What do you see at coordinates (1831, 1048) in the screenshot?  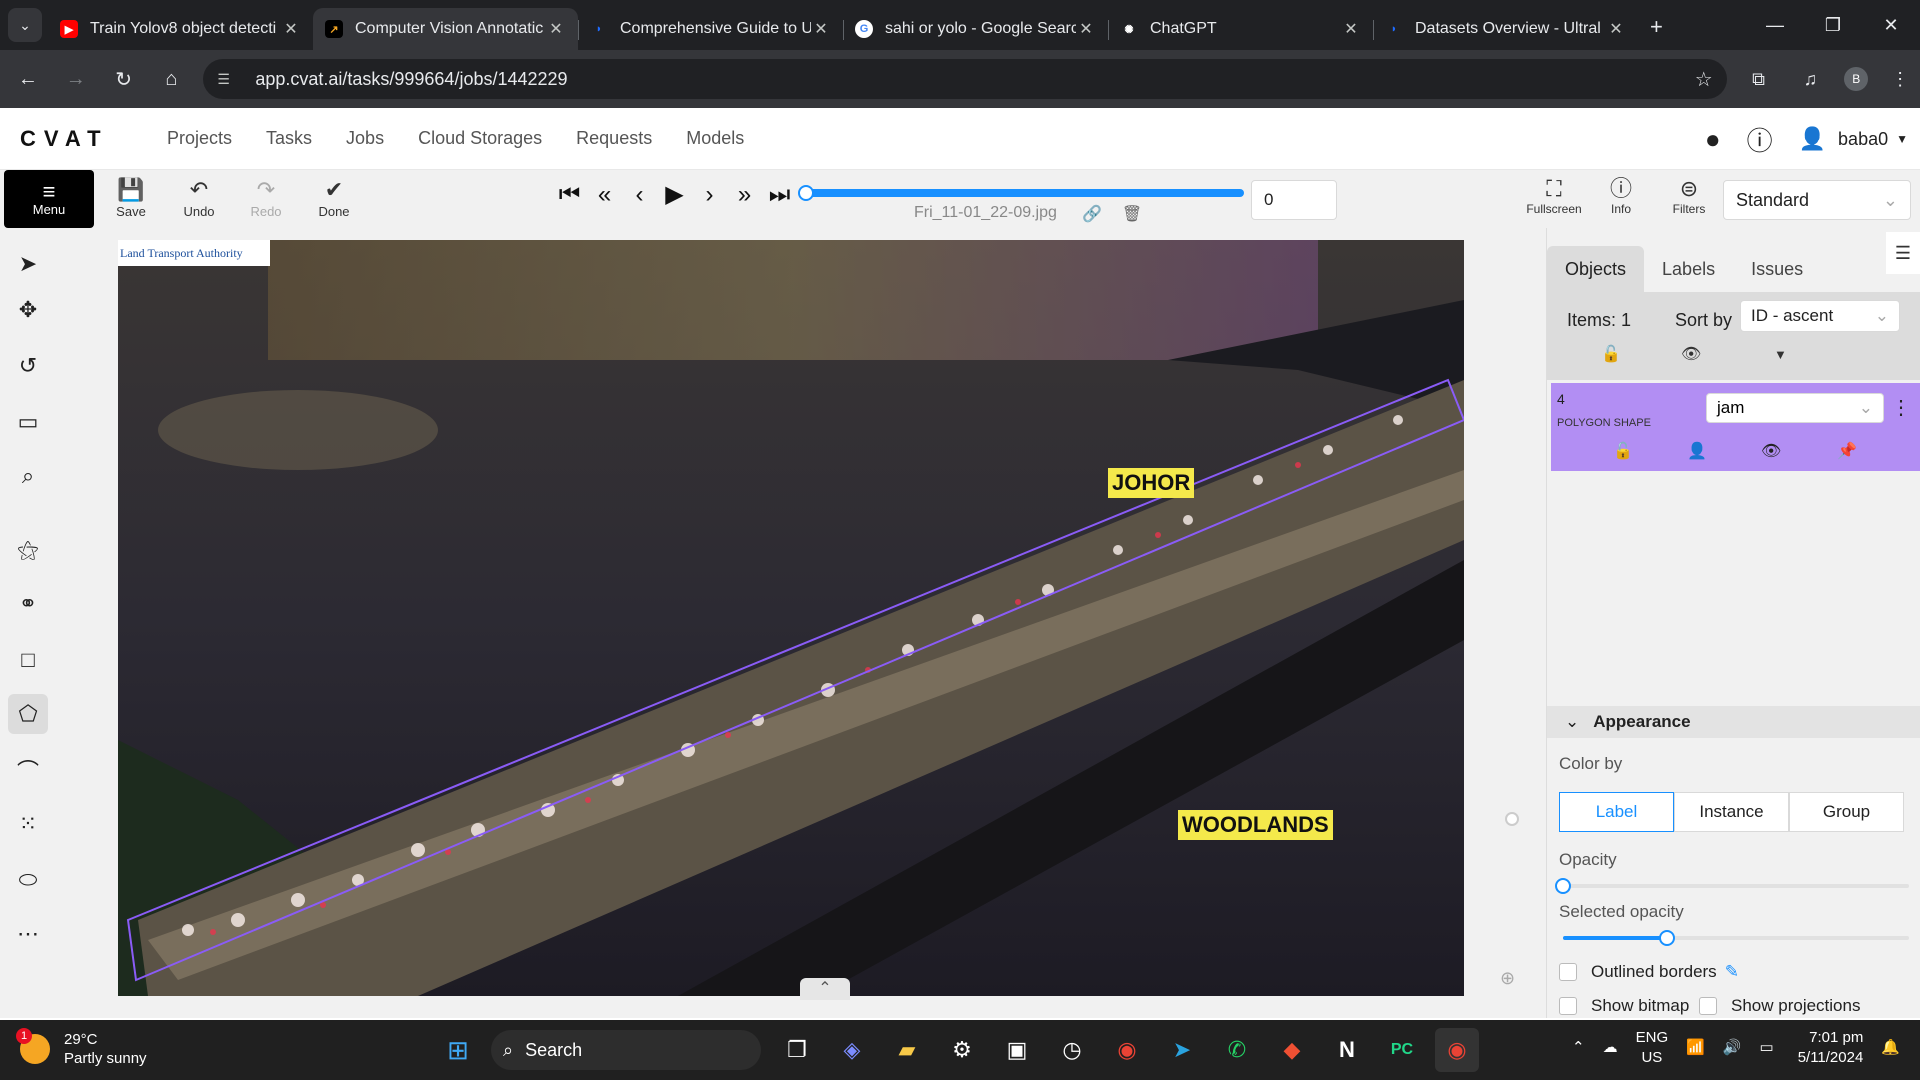 I see `clock: 7:01 pm 5/11/2024` at bounding box center [1831, 1048].